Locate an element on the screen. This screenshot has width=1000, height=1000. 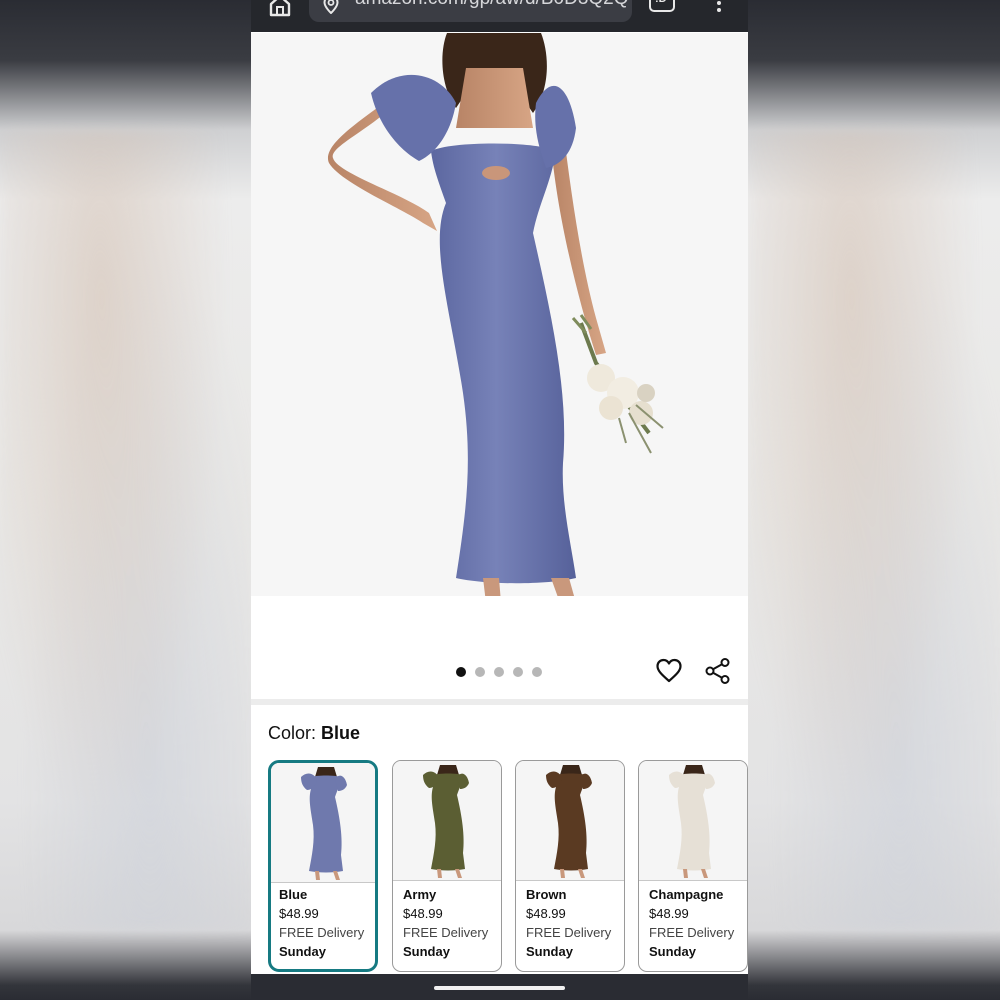
swatch-color-name: Champagne is located at coordinates (686, 894).